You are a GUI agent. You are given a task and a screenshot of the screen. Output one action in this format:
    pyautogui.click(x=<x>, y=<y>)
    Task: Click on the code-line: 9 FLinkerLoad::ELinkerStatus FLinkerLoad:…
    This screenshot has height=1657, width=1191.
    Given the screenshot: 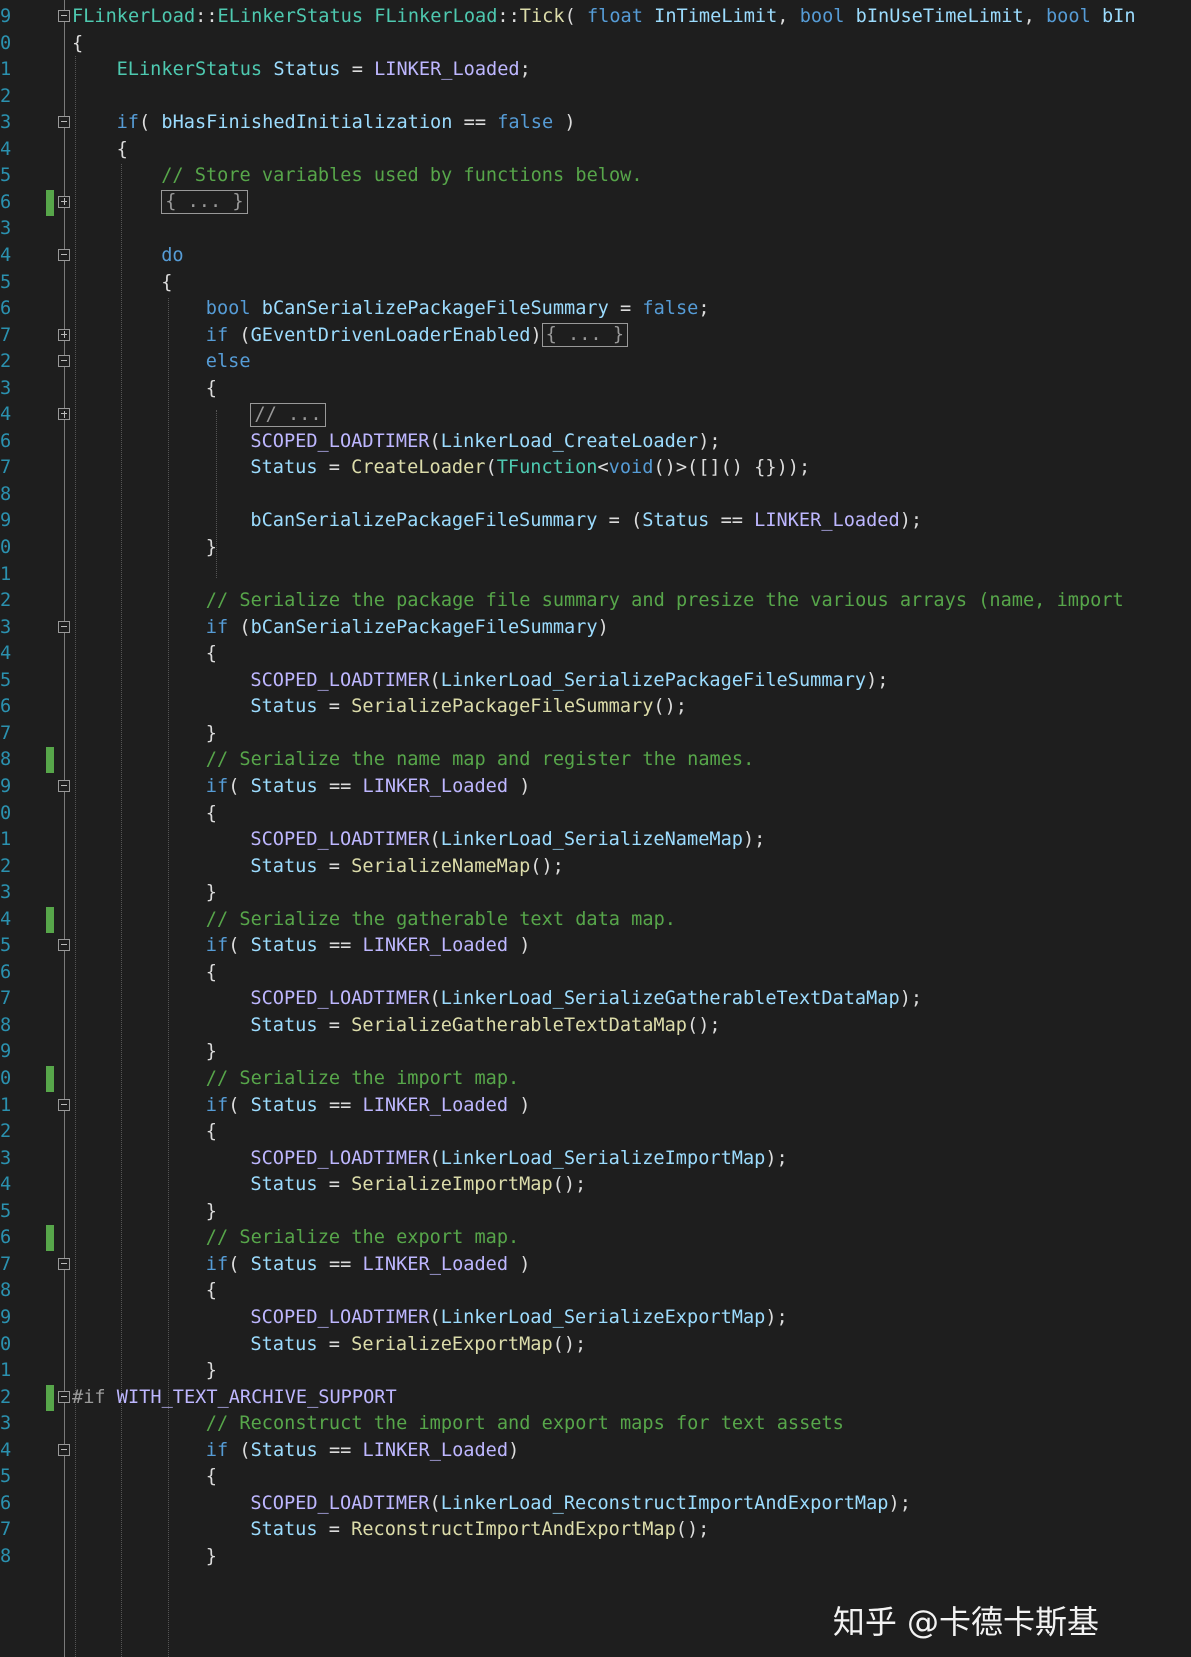 What is the action you would take?
    pyautogui.click(x=595, y=17)
    